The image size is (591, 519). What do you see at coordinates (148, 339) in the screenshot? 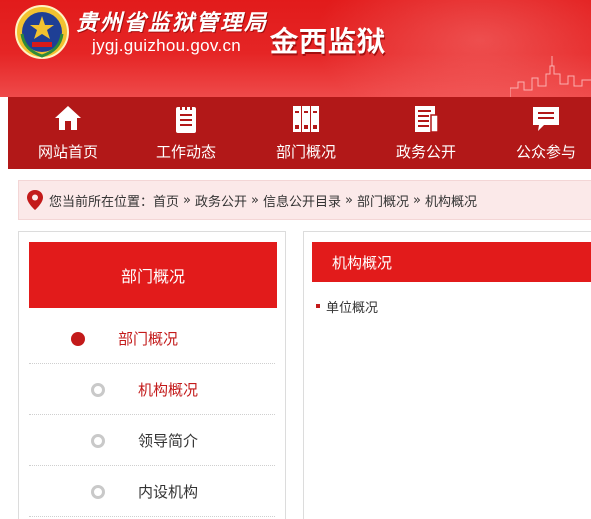
I see `sidebar-item-label: 部门概况` at bounding box center [148, 339].